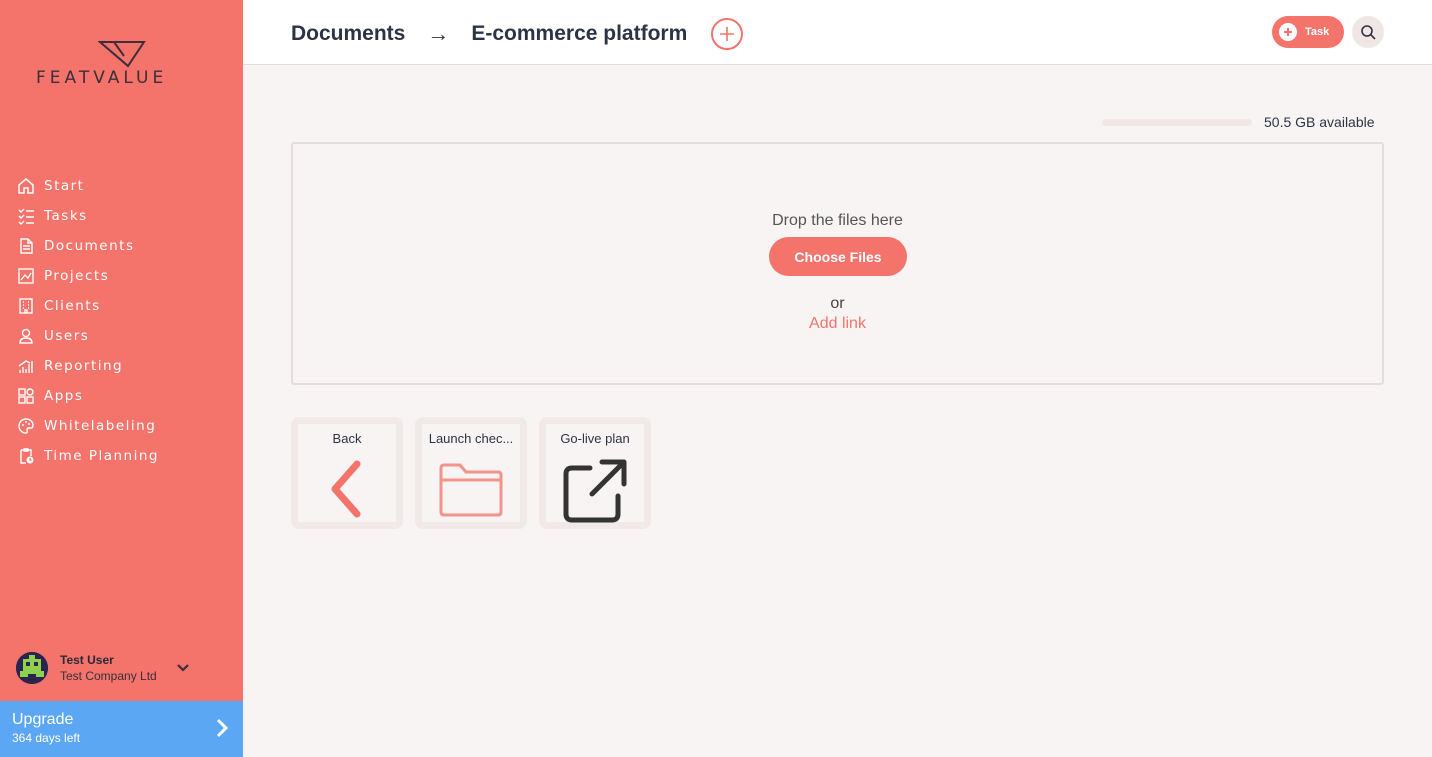 This screenshot has height=757, width=1432. What do you see at coordinates (108, 676) in the screenshot?
I see `user-company: Test Company Ltd` at bounding box center [108, 676].